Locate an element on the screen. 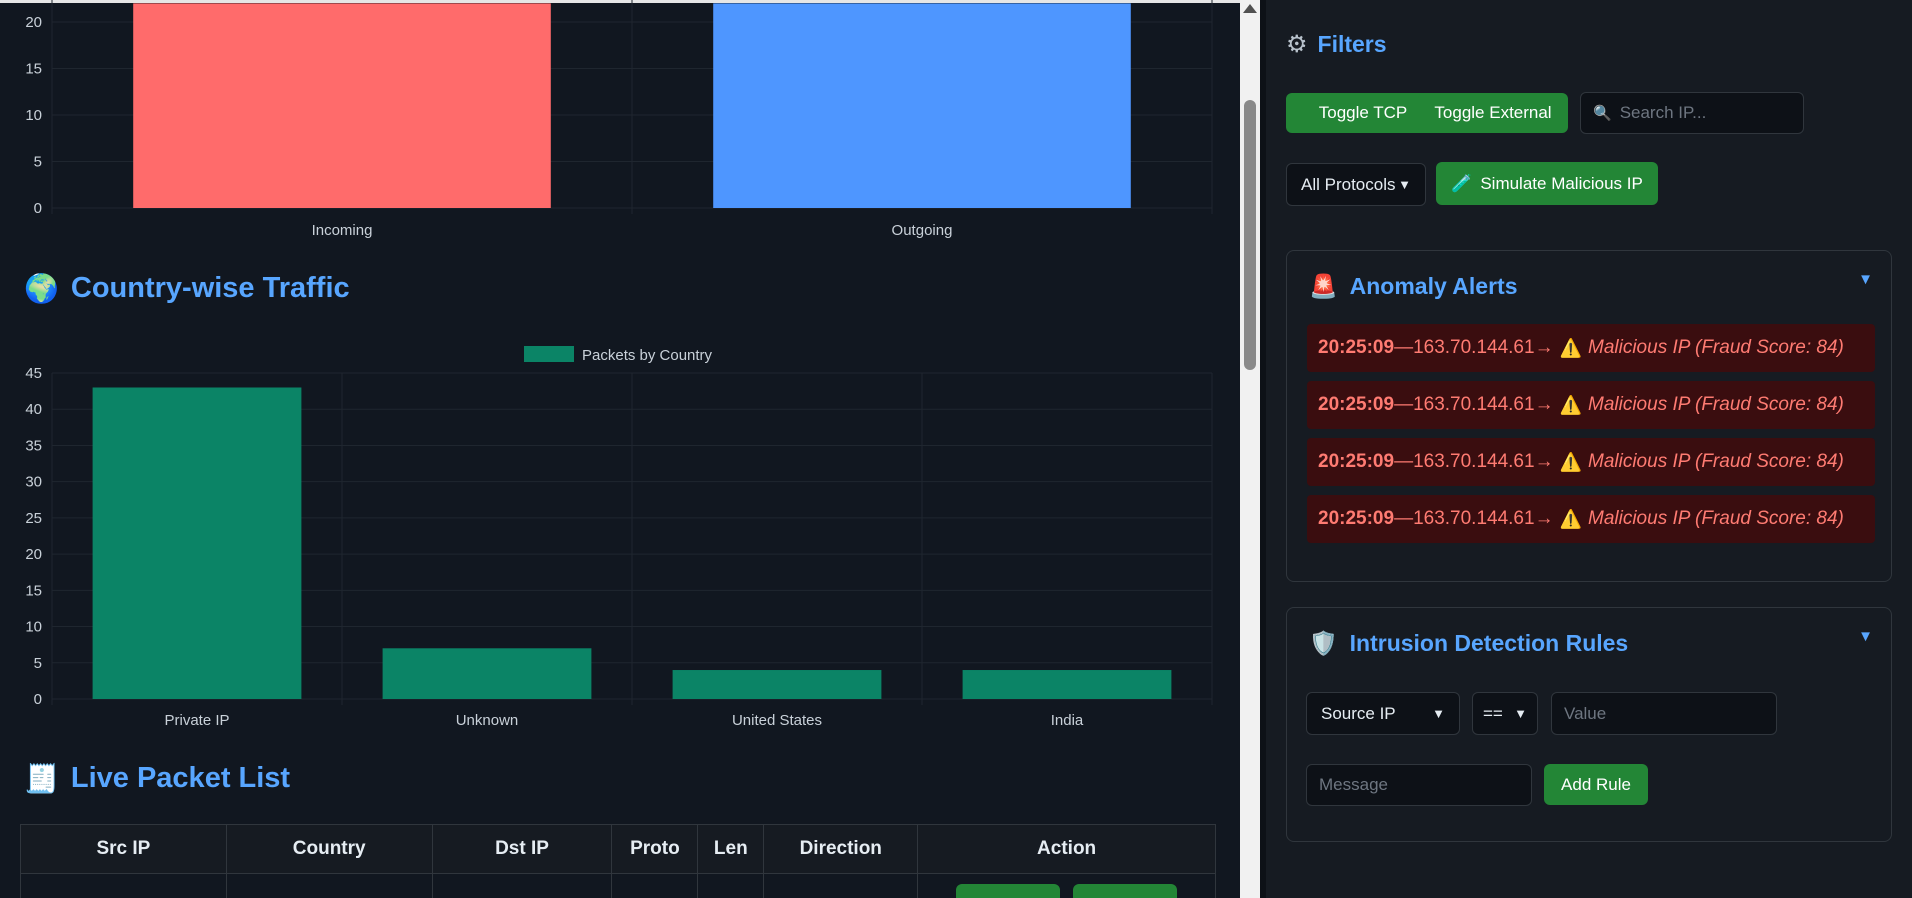  bar-united-states is located at coordinates (777, 684).